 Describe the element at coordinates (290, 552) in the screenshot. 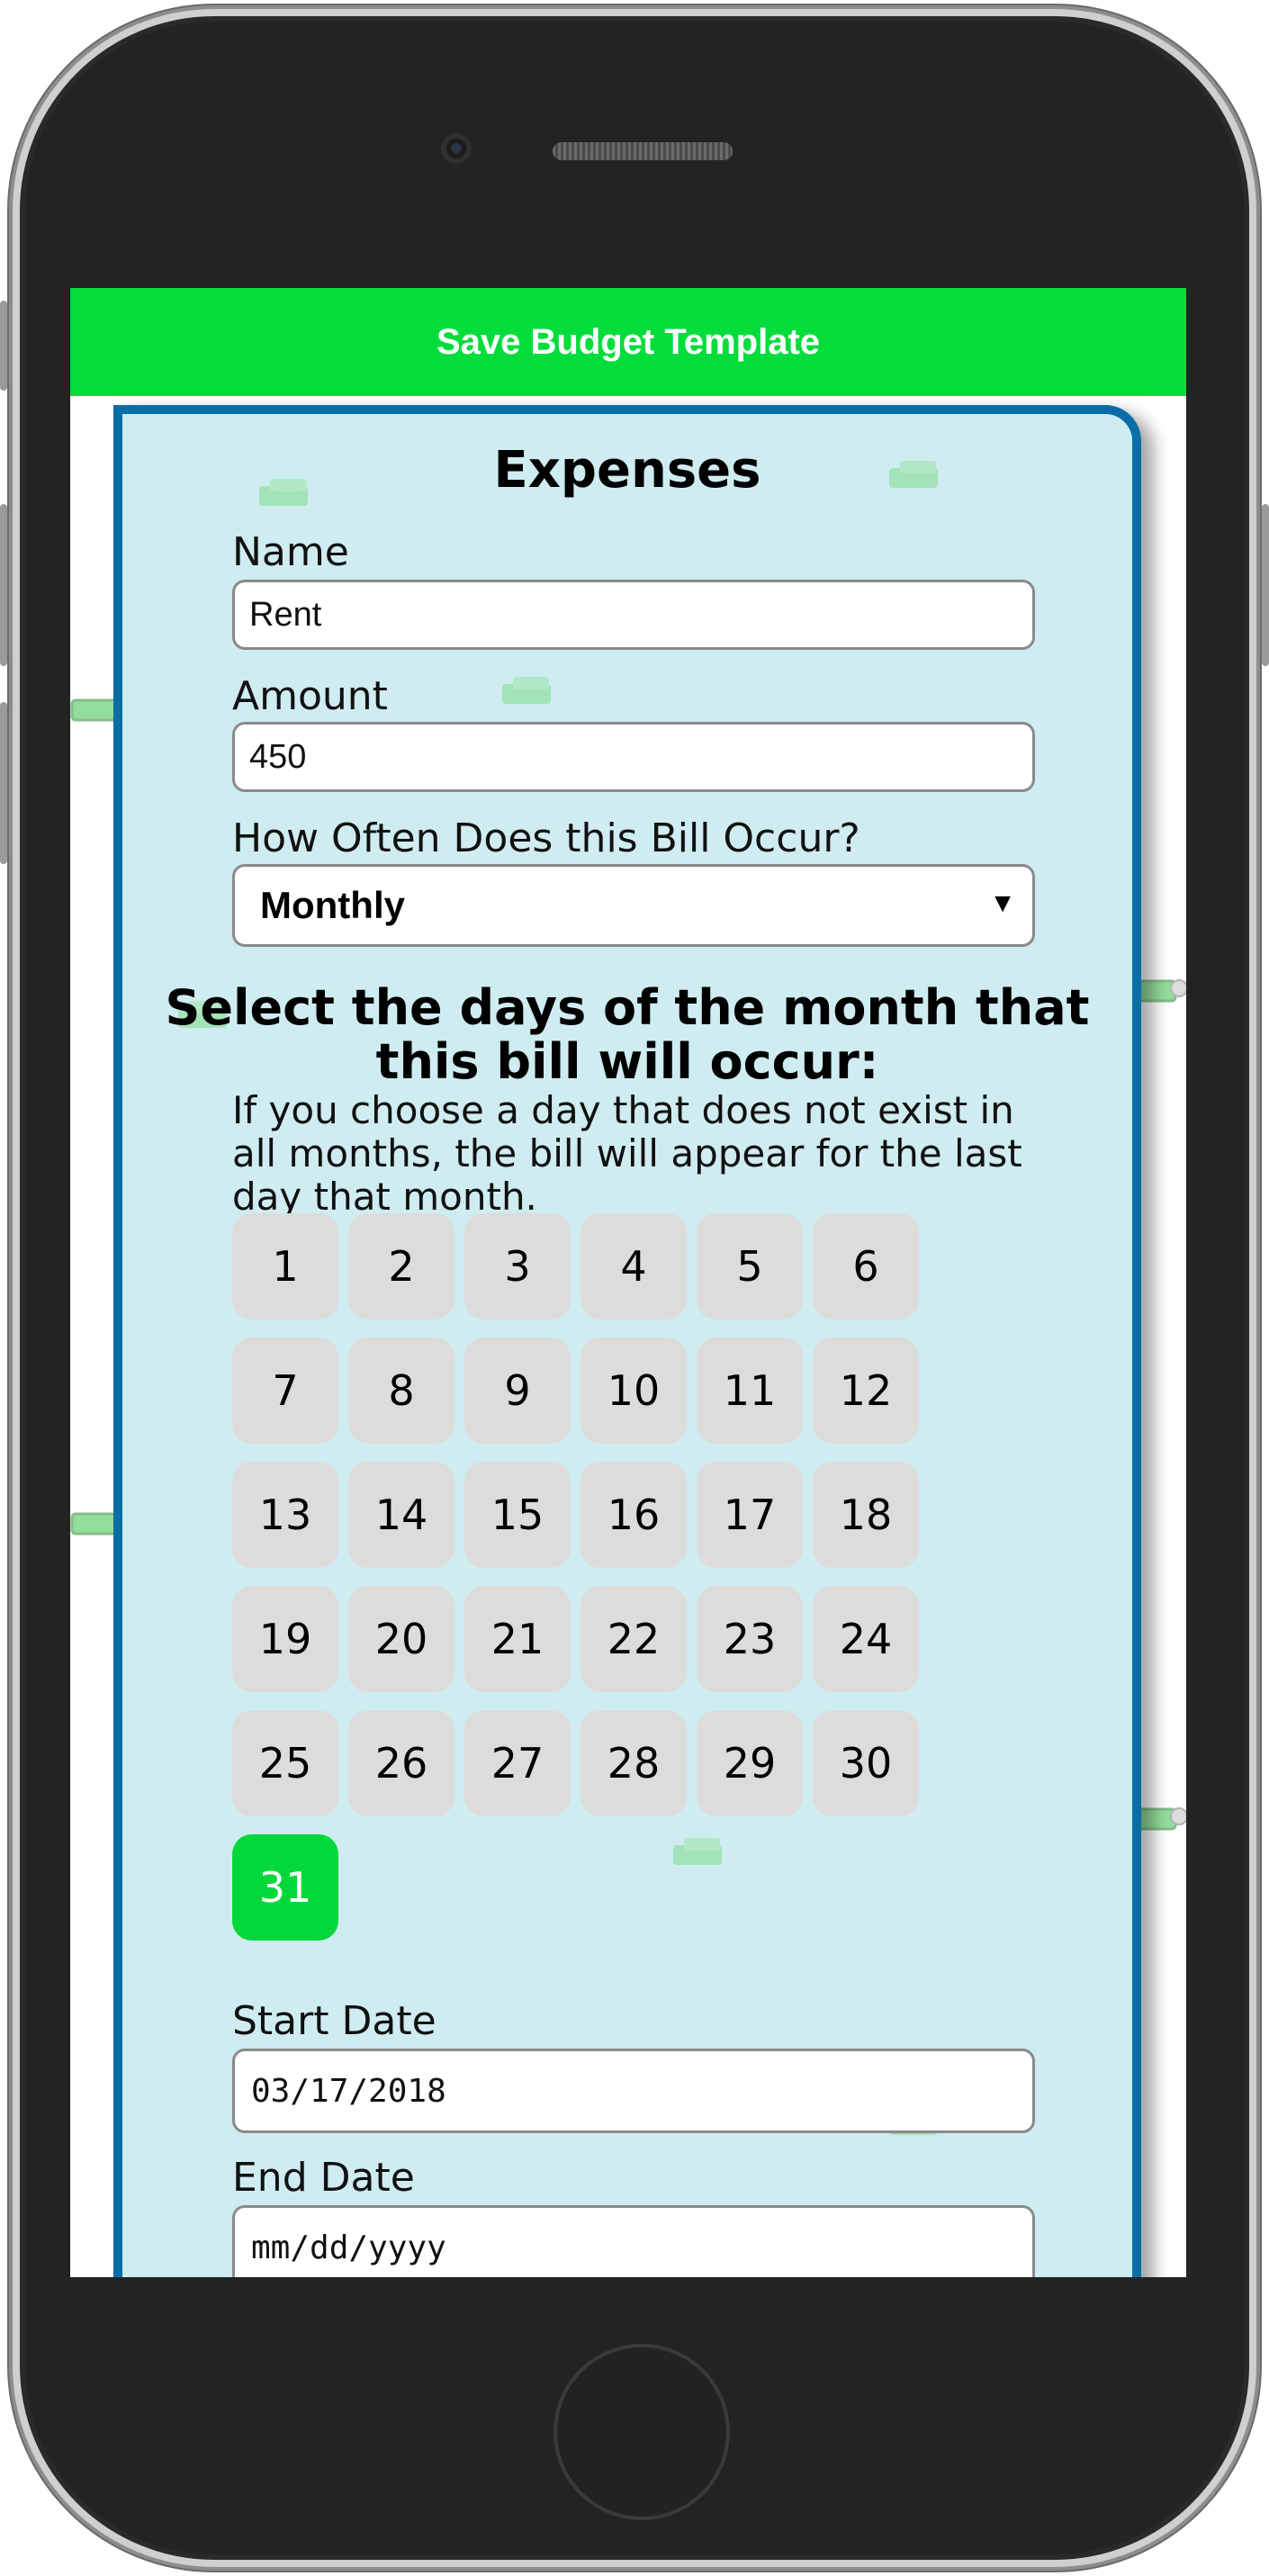

I see `name-label: Name` at that location.